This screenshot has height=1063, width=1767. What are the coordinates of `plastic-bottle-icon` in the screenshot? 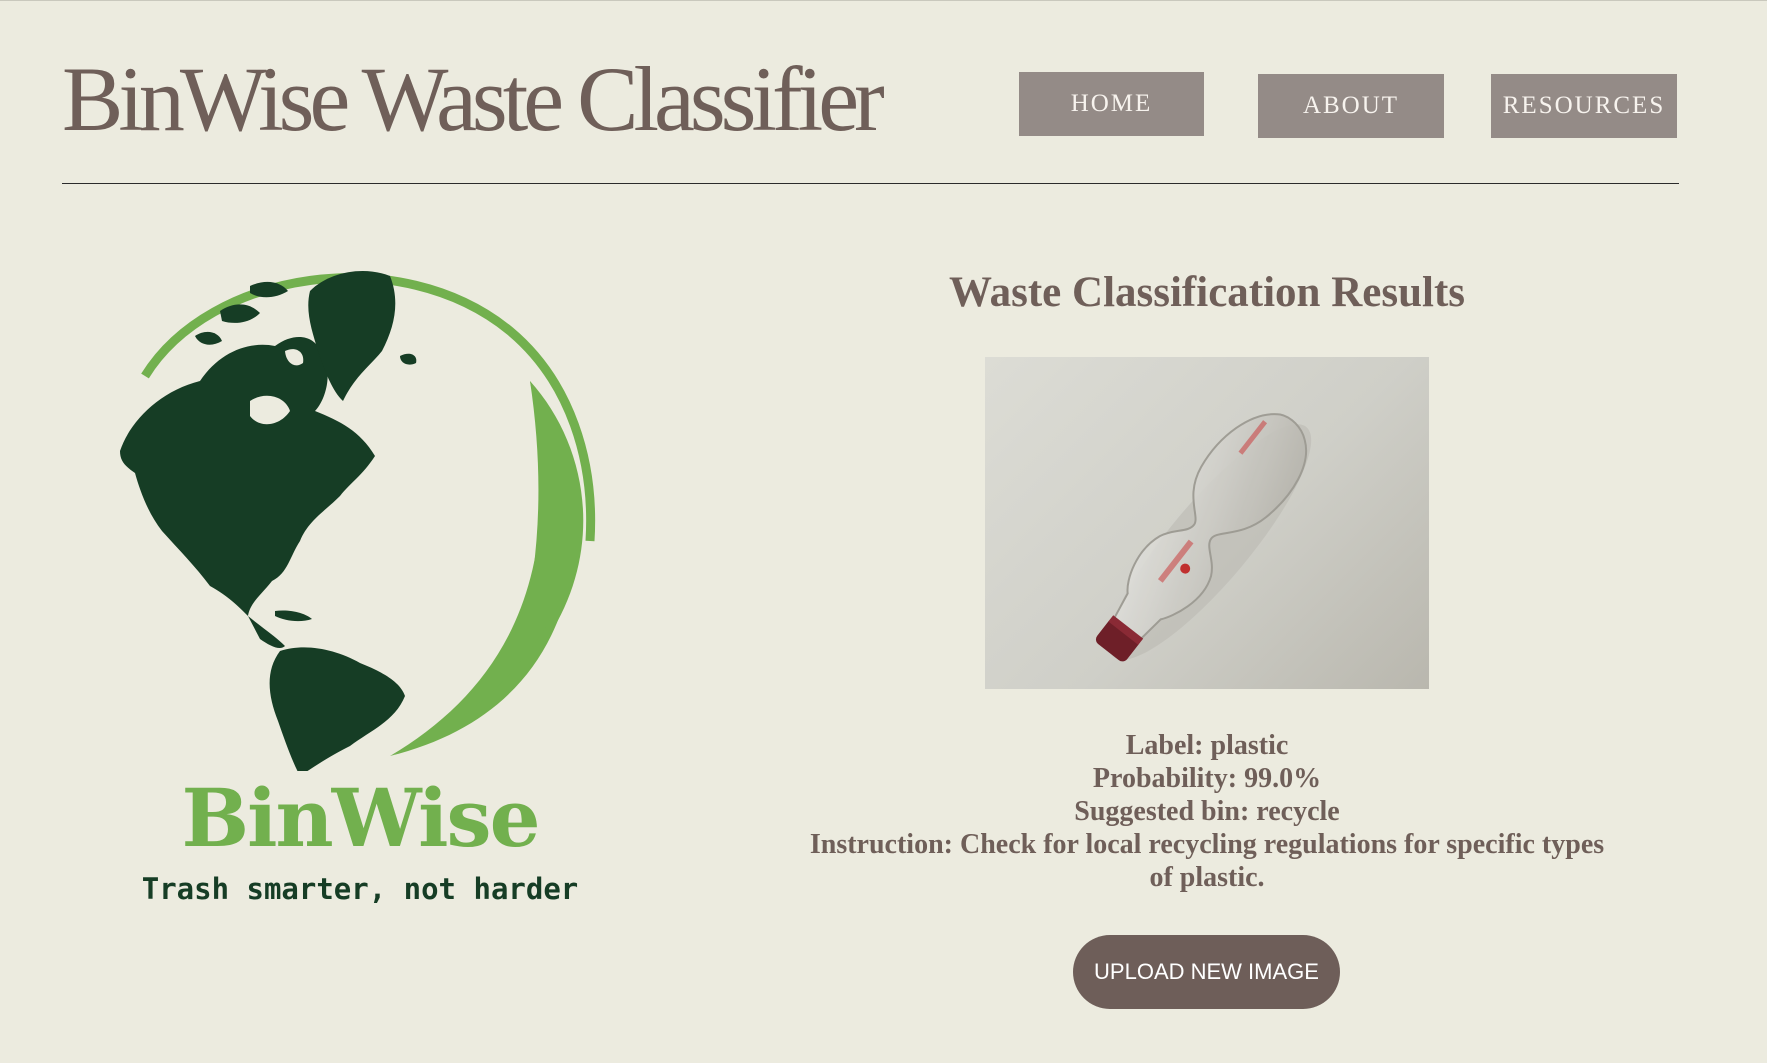 It's located at (1203, 537).